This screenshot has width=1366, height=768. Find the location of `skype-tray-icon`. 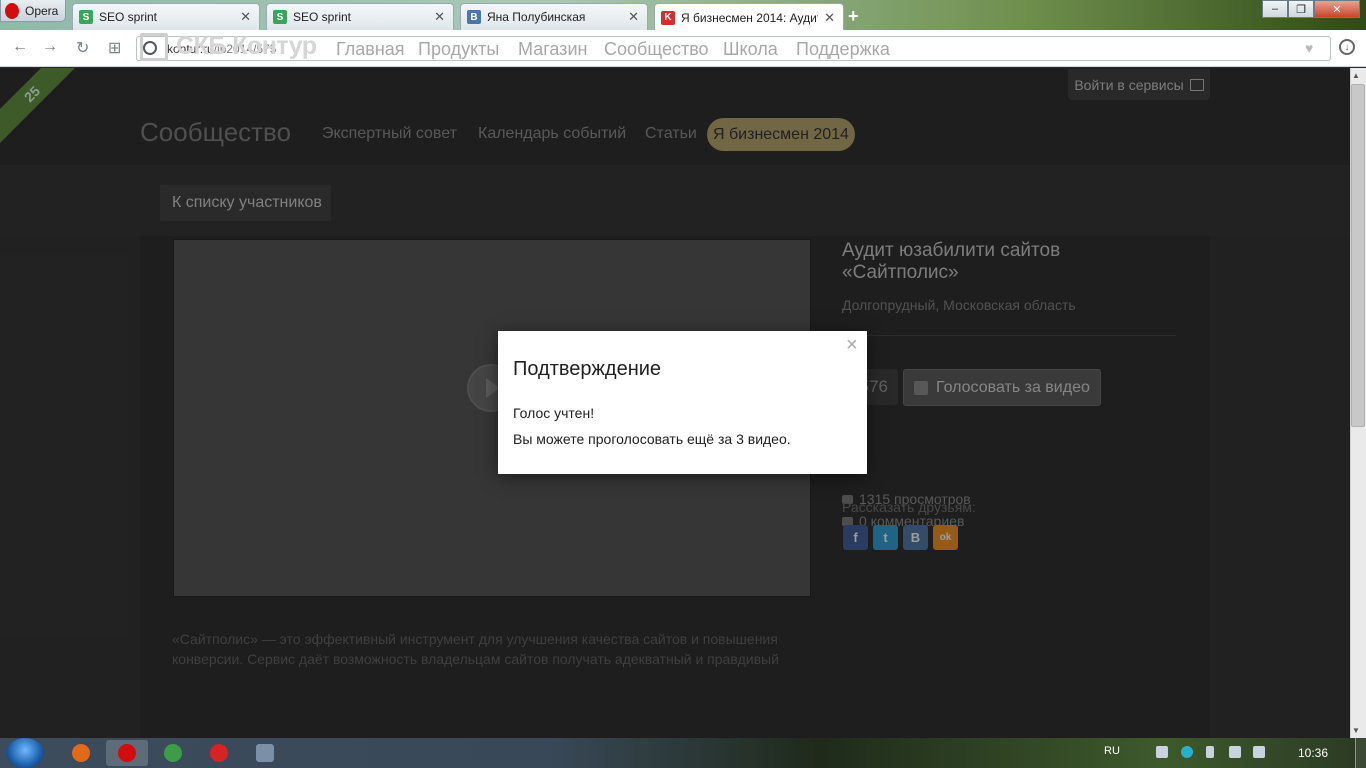

skype-tray-icon is located at coordinates (1187, 752).